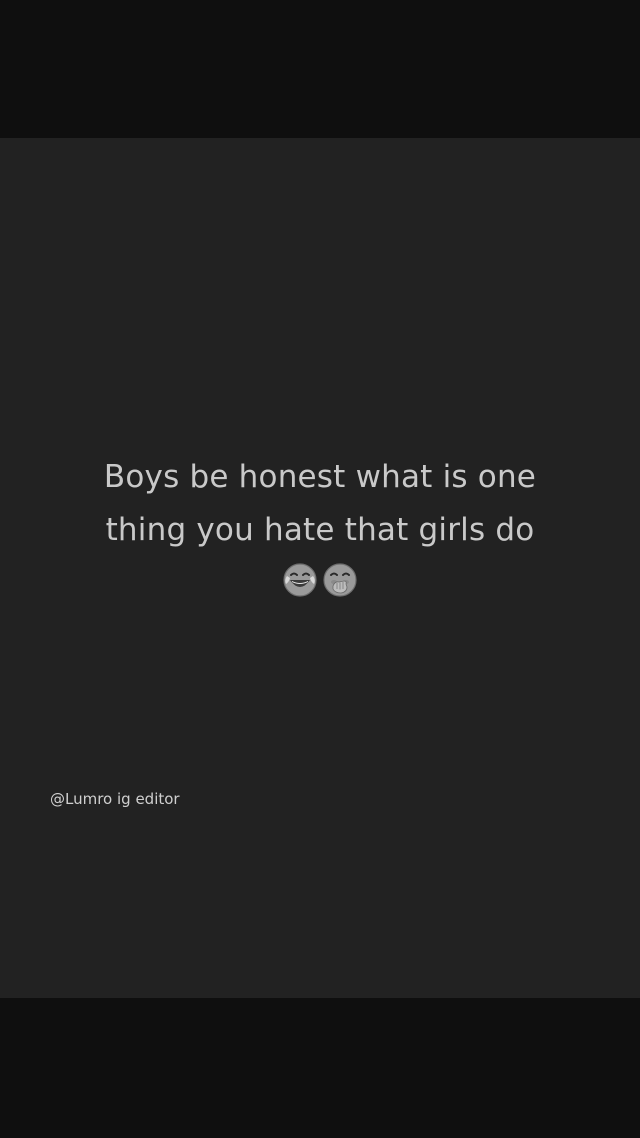 This screenshot has width=640, height=1138. Describe the element at coordinates (115, 799) in the screenshot. I see `watermark-credit: @Lumro ig editor` at that location.